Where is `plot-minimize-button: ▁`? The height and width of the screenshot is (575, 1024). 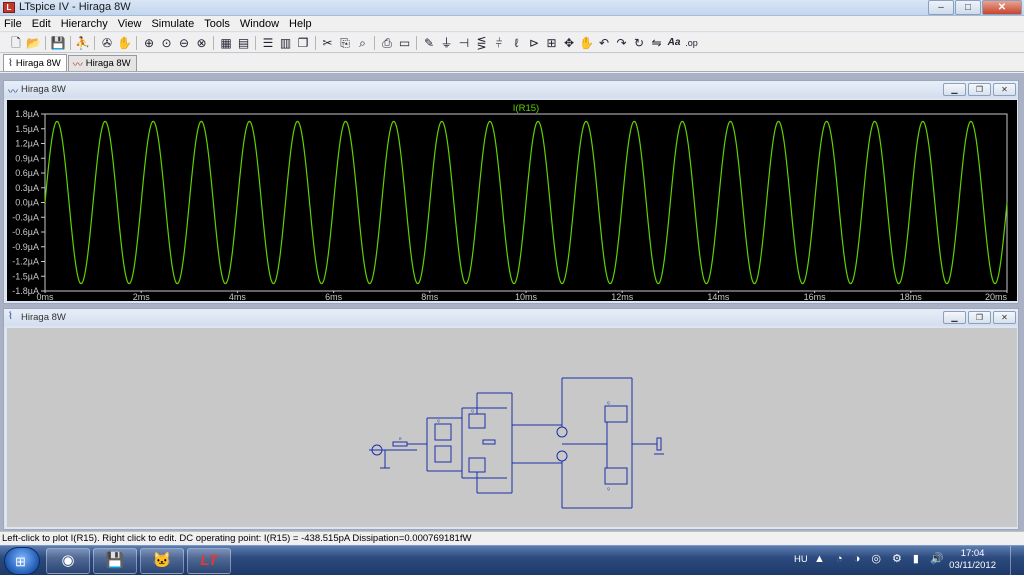
plot-minimize-button: ▁ is located at coordinates (954, 89).